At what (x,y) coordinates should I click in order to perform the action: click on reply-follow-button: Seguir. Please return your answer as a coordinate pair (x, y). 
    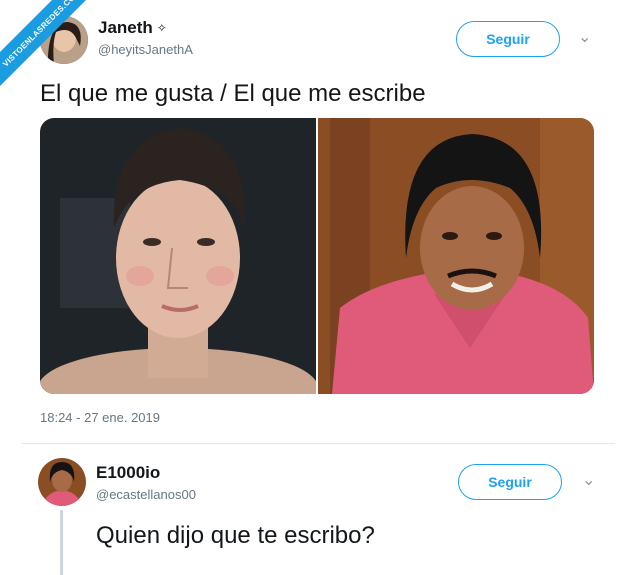
    Looking at the image, I should click on (510, 482).